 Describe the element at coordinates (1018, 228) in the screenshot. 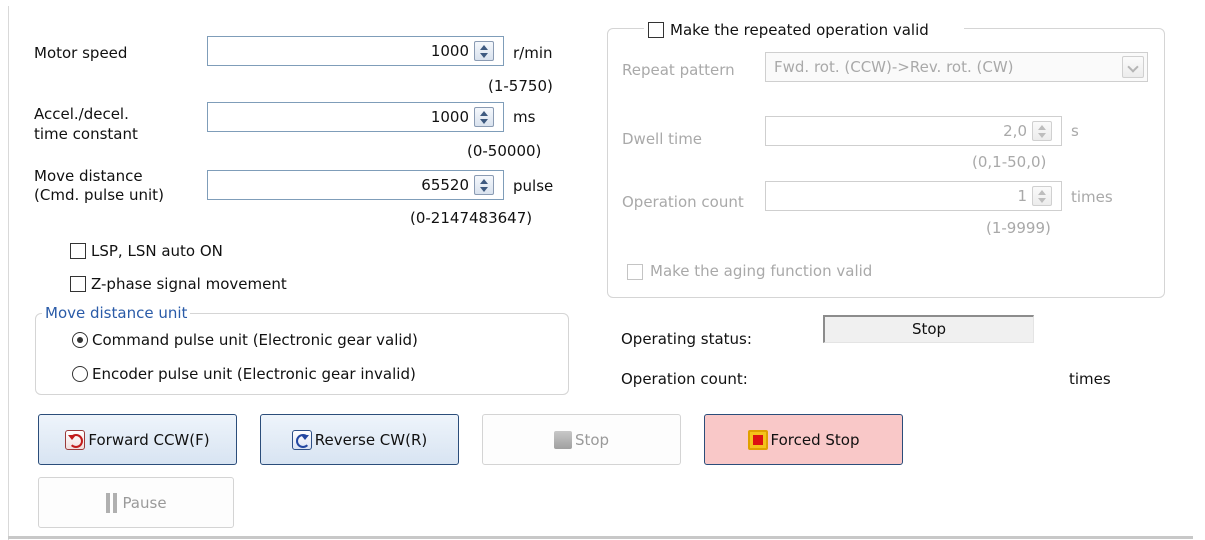

I see `operation-count-range: (1-9999)` at that location.